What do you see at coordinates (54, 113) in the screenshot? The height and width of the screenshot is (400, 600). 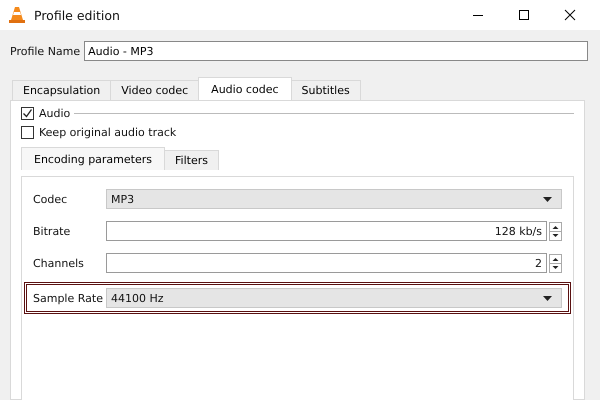 I see `checkbox-label: Audio` at bounding box center [54, 113].